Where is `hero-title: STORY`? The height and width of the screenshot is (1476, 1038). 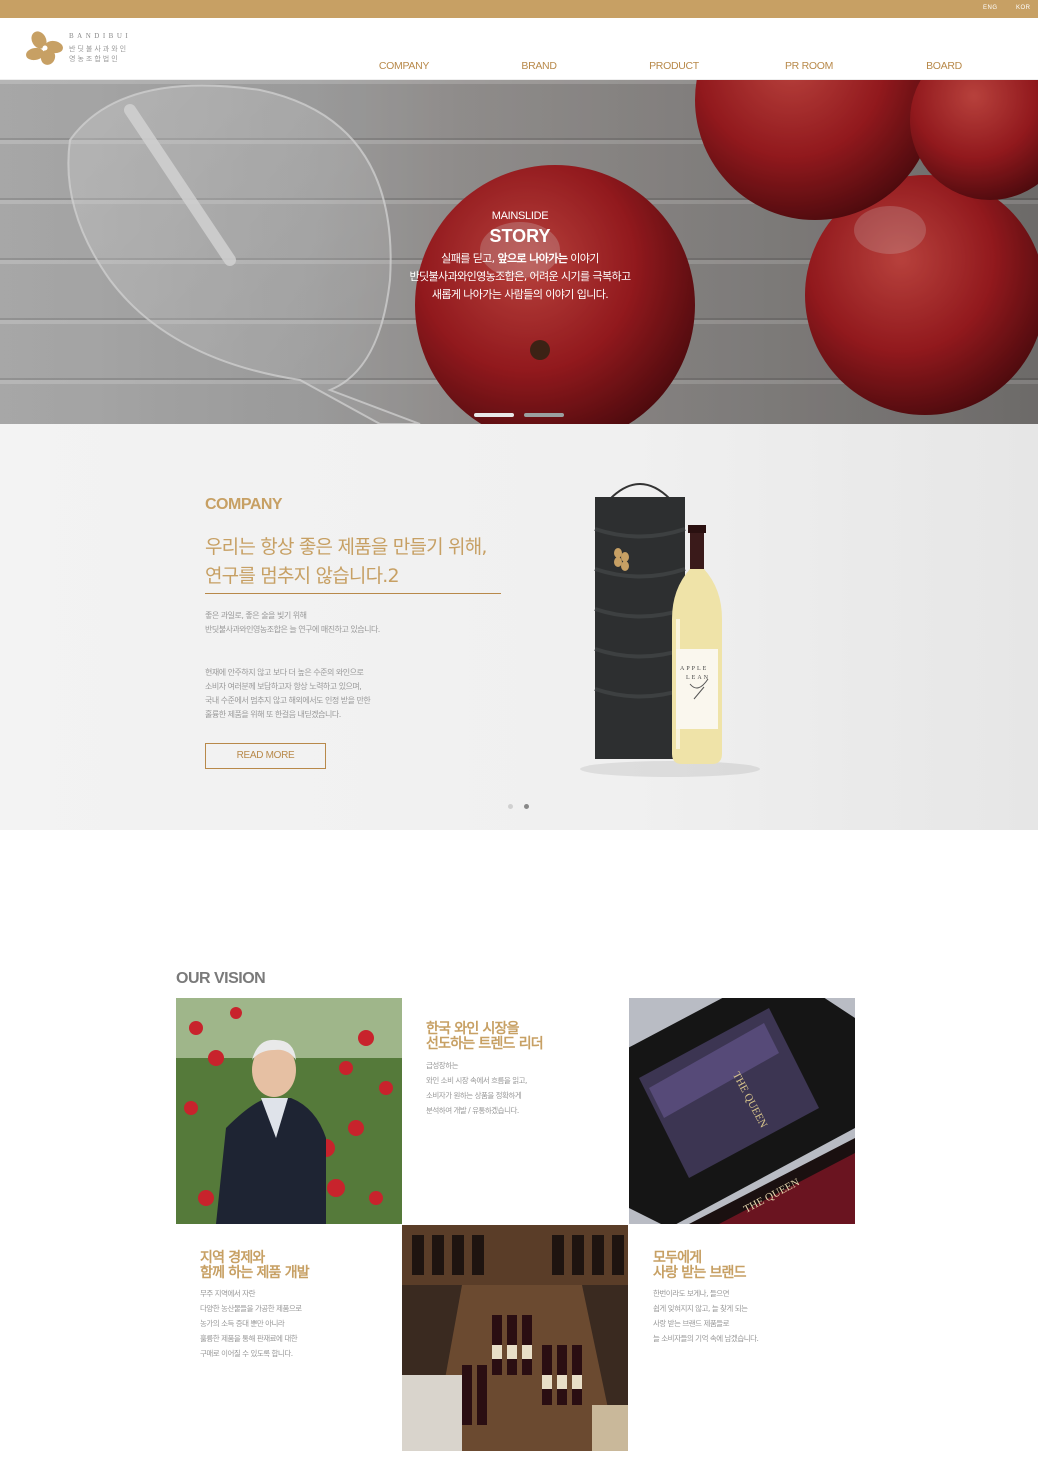
hero-title: STORY is located at coordinates (520, 236).